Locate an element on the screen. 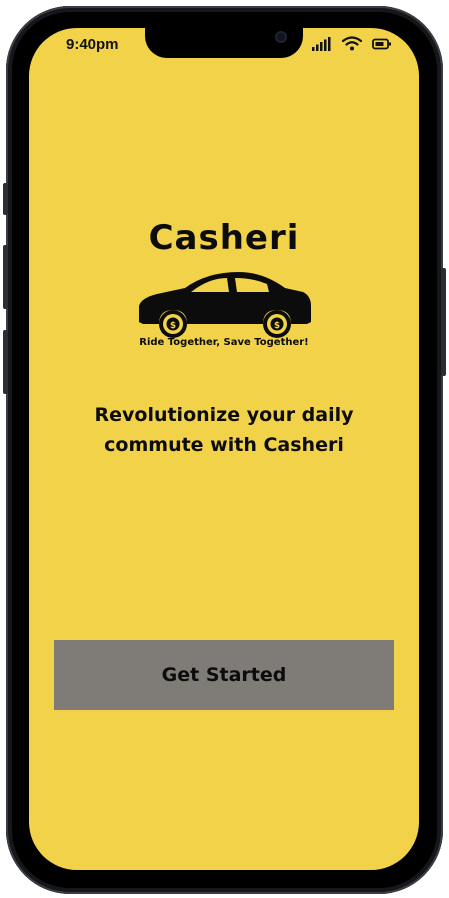 This screenshot has width=449, height=898. volume-up-button is located at coordinates (5, 277).